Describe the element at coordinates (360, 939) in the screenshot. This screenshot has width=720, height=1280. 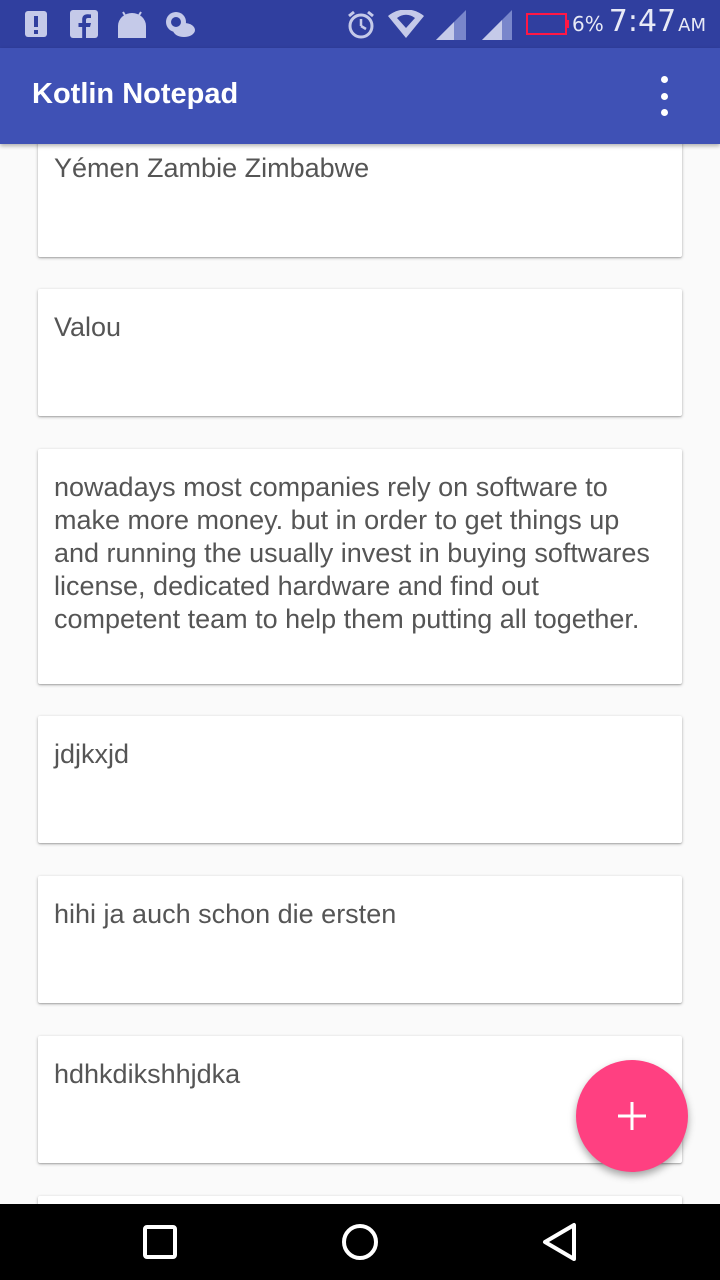
I see `note-card: hihi ja auch schon die ersten` at that location.